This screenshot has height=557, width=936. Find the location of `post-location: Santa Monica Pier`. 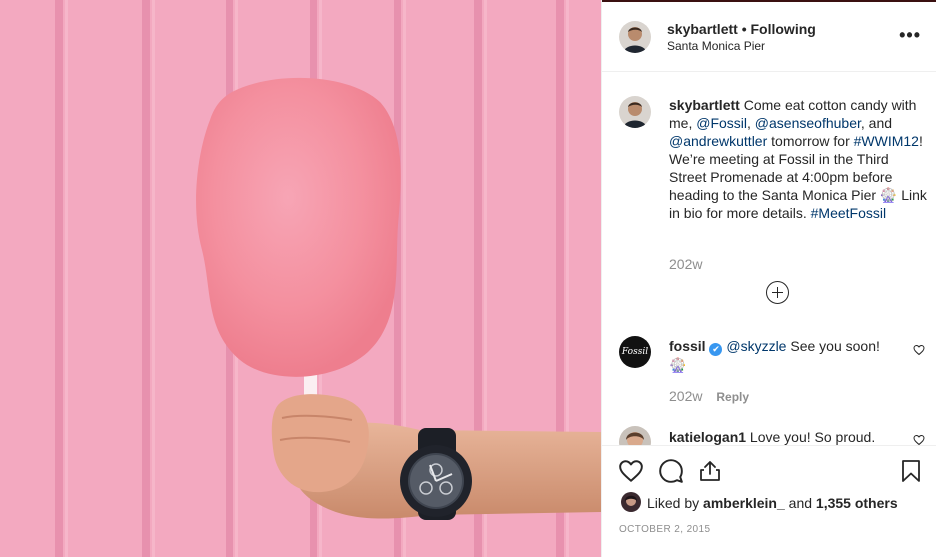

post-location: Santa Monica Pier is located at coordinates (716, 46).